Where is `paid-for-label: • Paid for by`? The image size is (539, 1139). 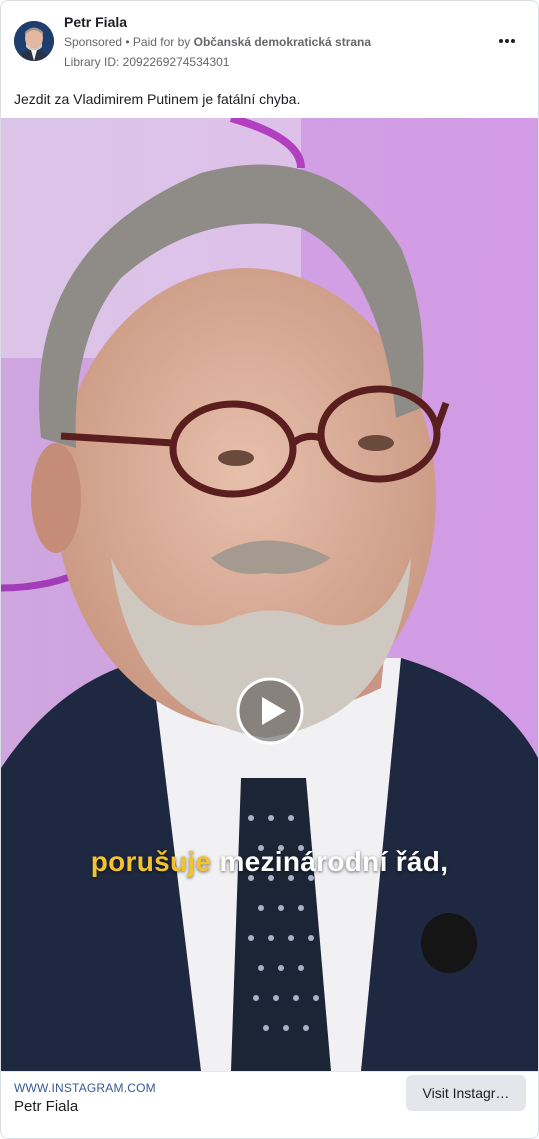 paid-for-label: • Paid for by is located at coordinates (158, 42).